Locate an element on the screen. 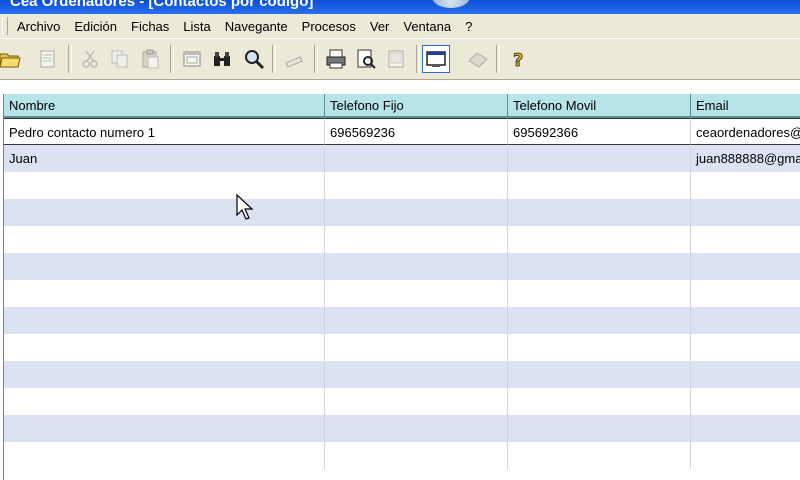 This screenshot has width=800, height=480. cut-icon is located at coordinates (90, 59).